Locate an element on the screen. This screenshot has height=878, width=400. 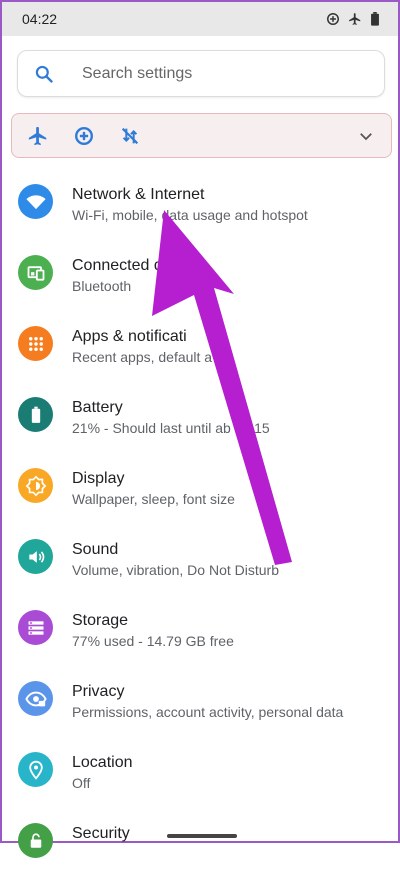
status-bar: 04:22 is located at coordinates (200, 19).